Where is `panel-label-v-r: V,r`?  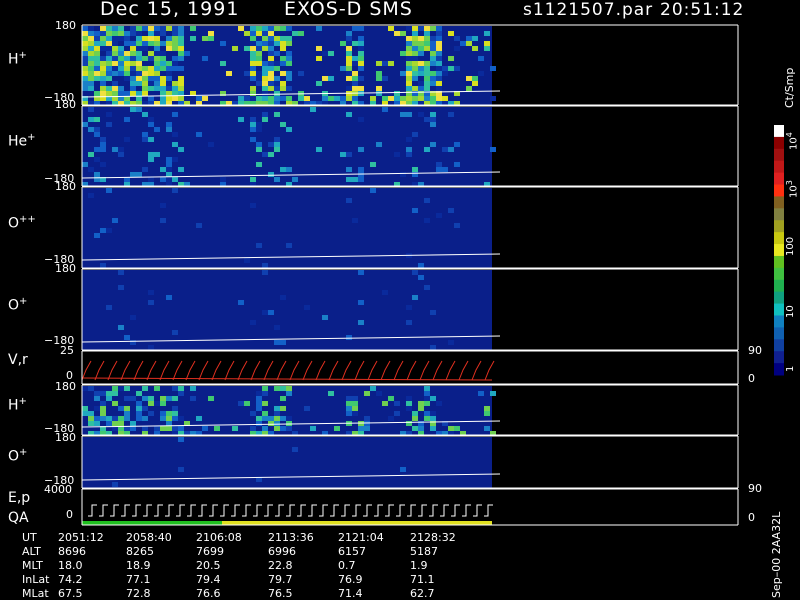 panel-label-v-r: V,r is located at coordinates (18, 360).